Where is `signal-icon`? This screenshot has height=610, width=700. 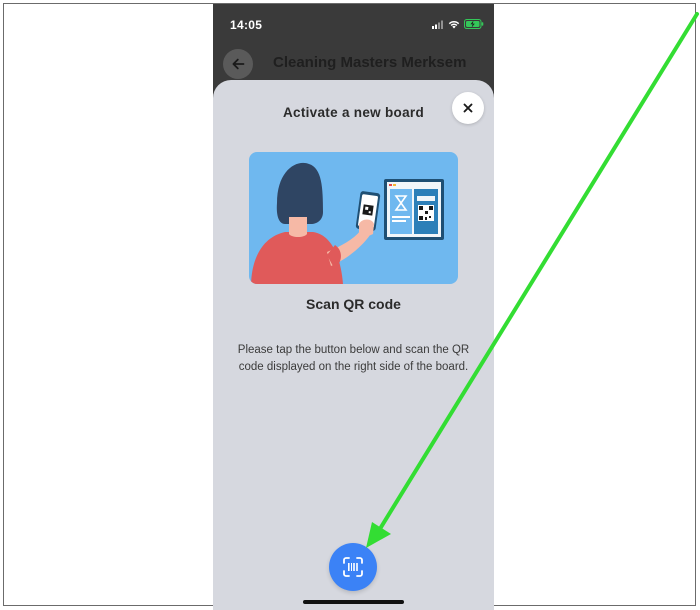
signal-icon is located at coordinates (437, 24).